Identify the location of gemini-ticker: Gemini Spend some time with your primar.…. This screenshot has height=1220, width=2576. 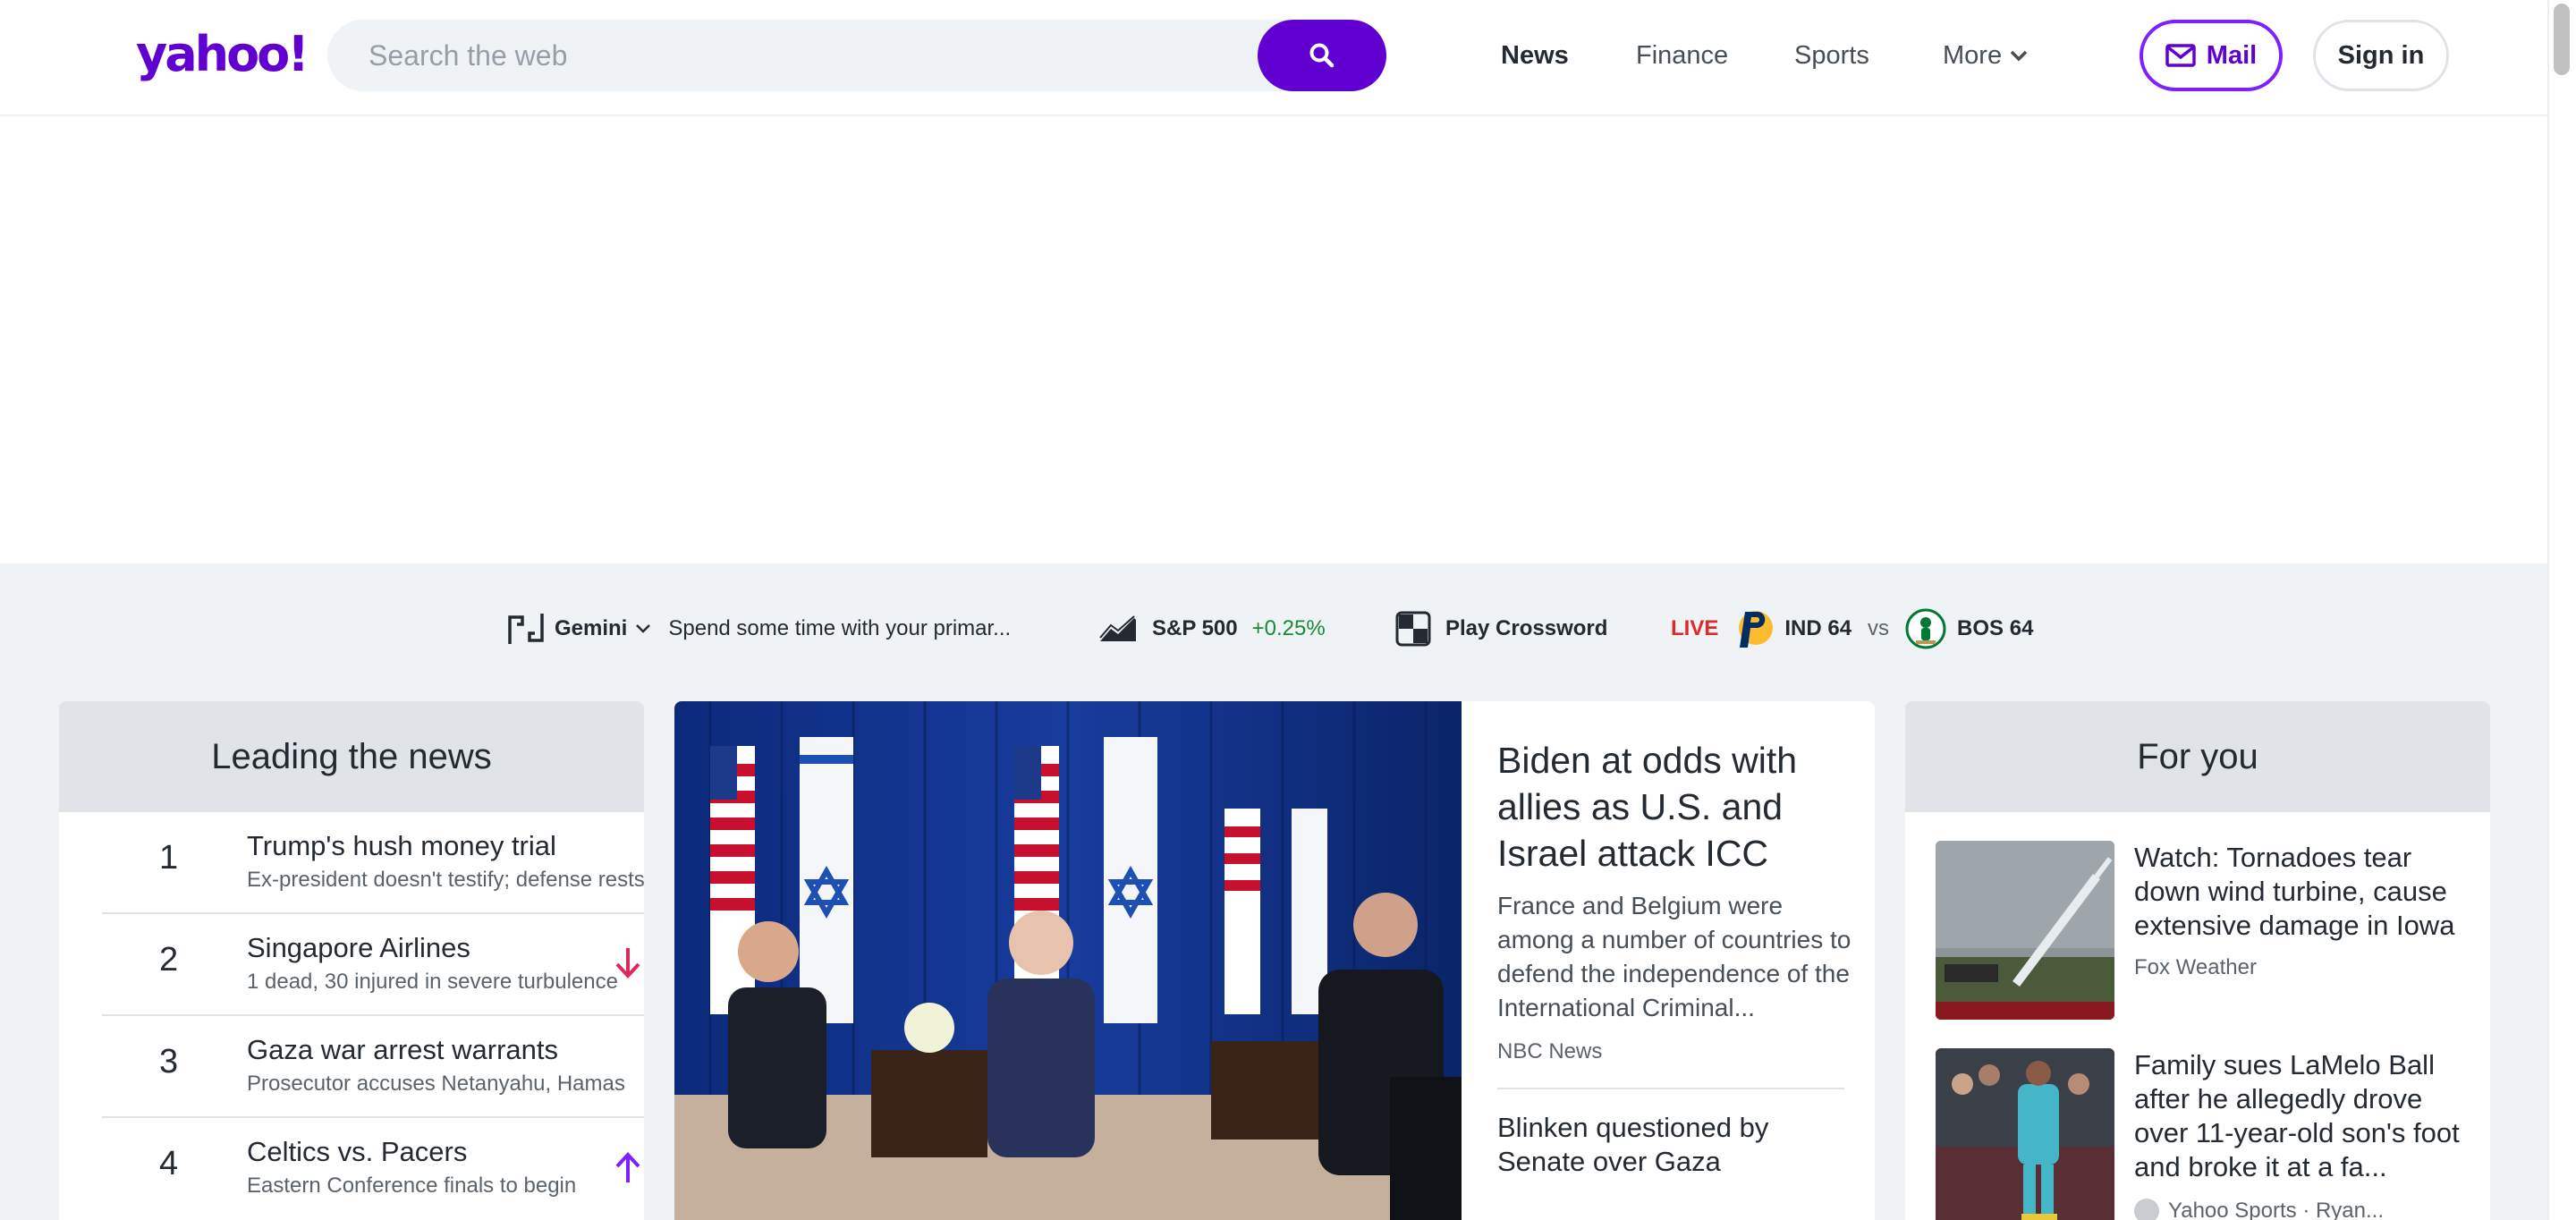
(758, 628).